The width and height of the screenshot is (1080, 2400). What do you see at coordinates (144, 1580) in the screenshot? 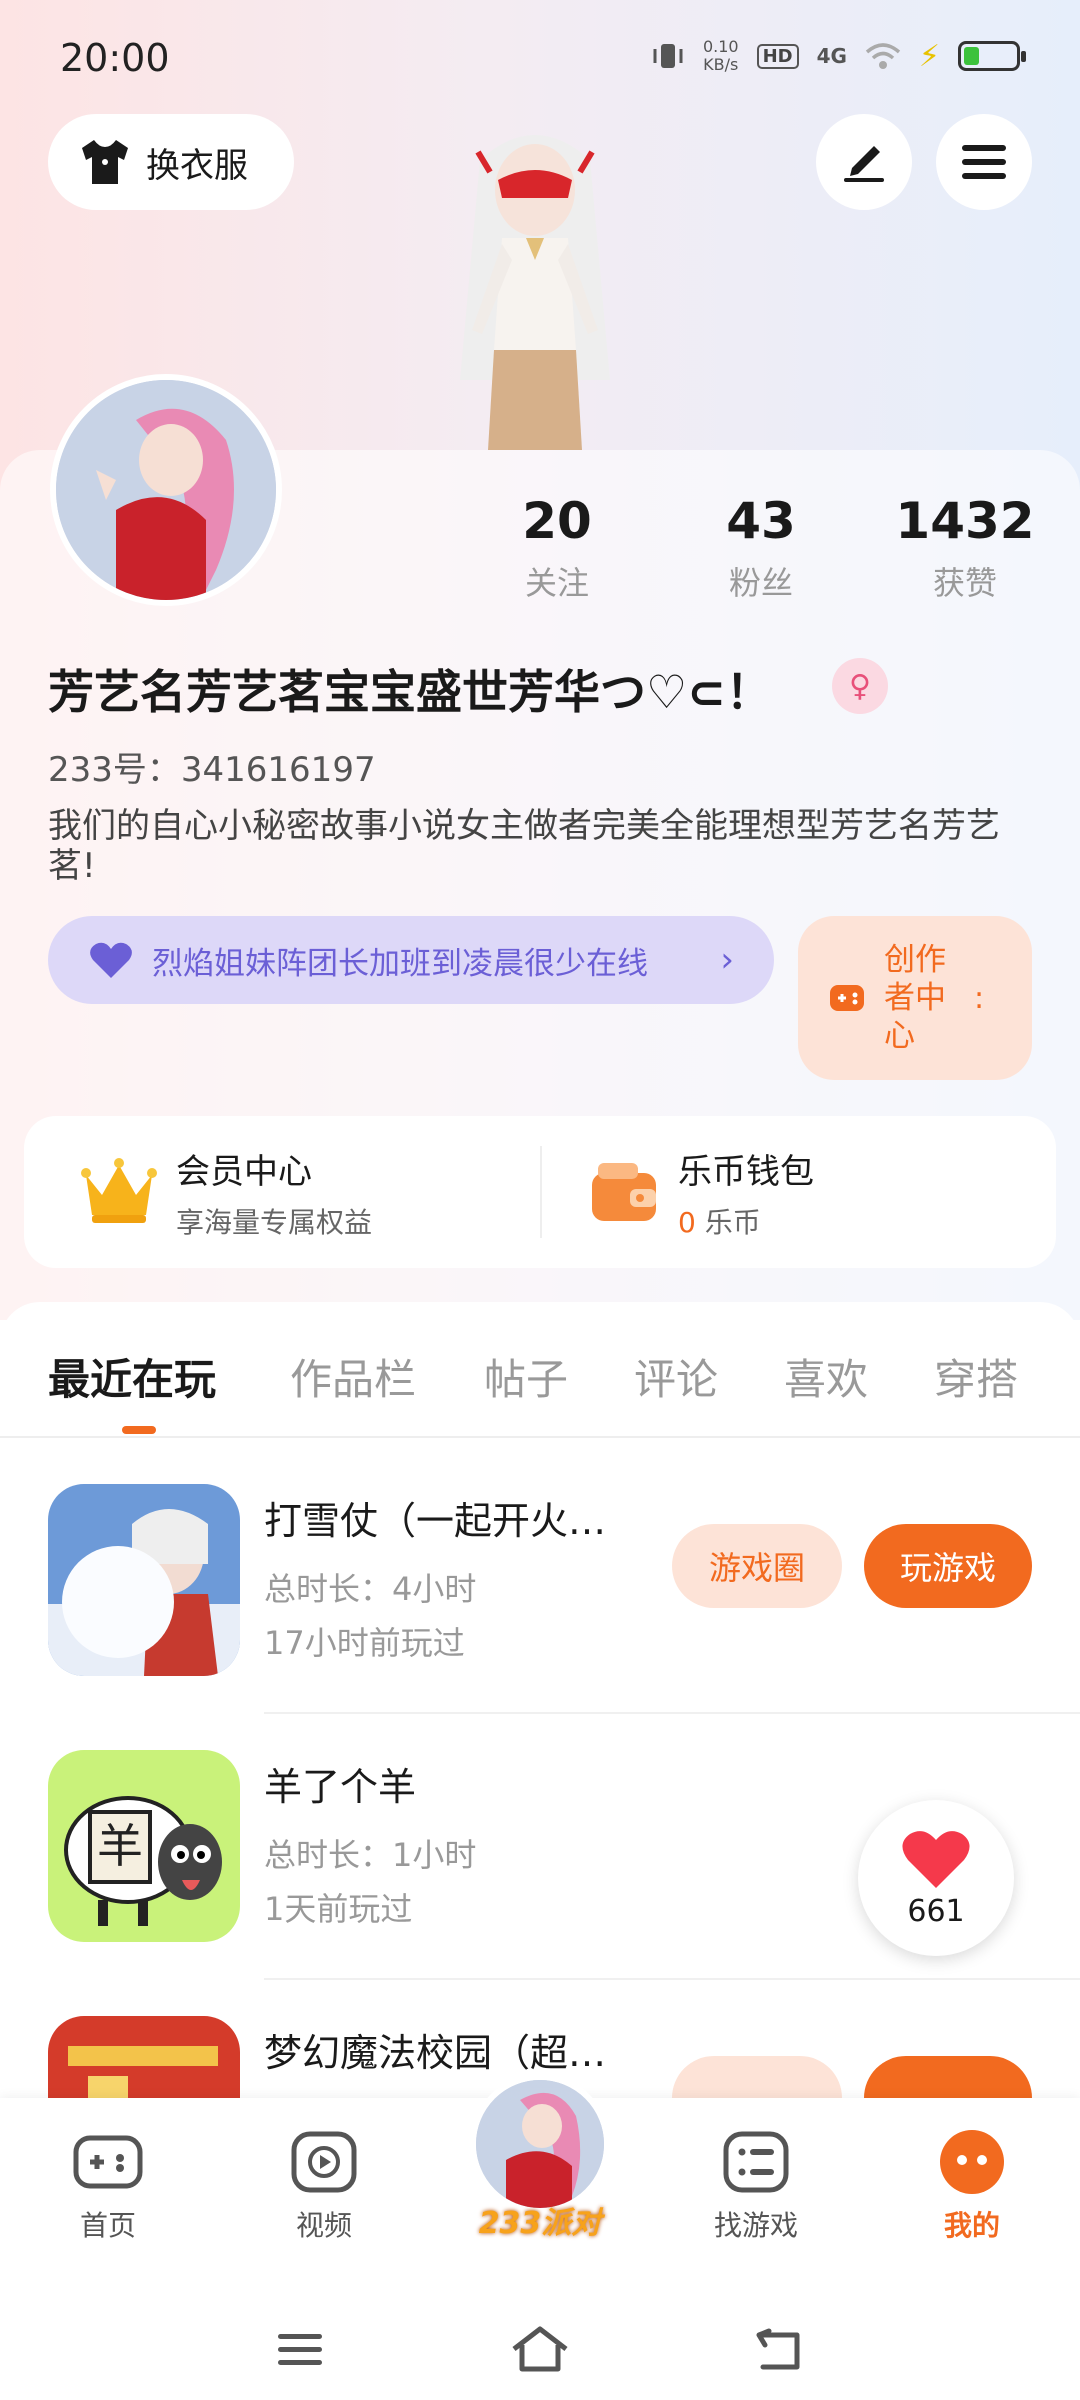
I see `game-icon-snowball` at bounding box center [144, 1580].